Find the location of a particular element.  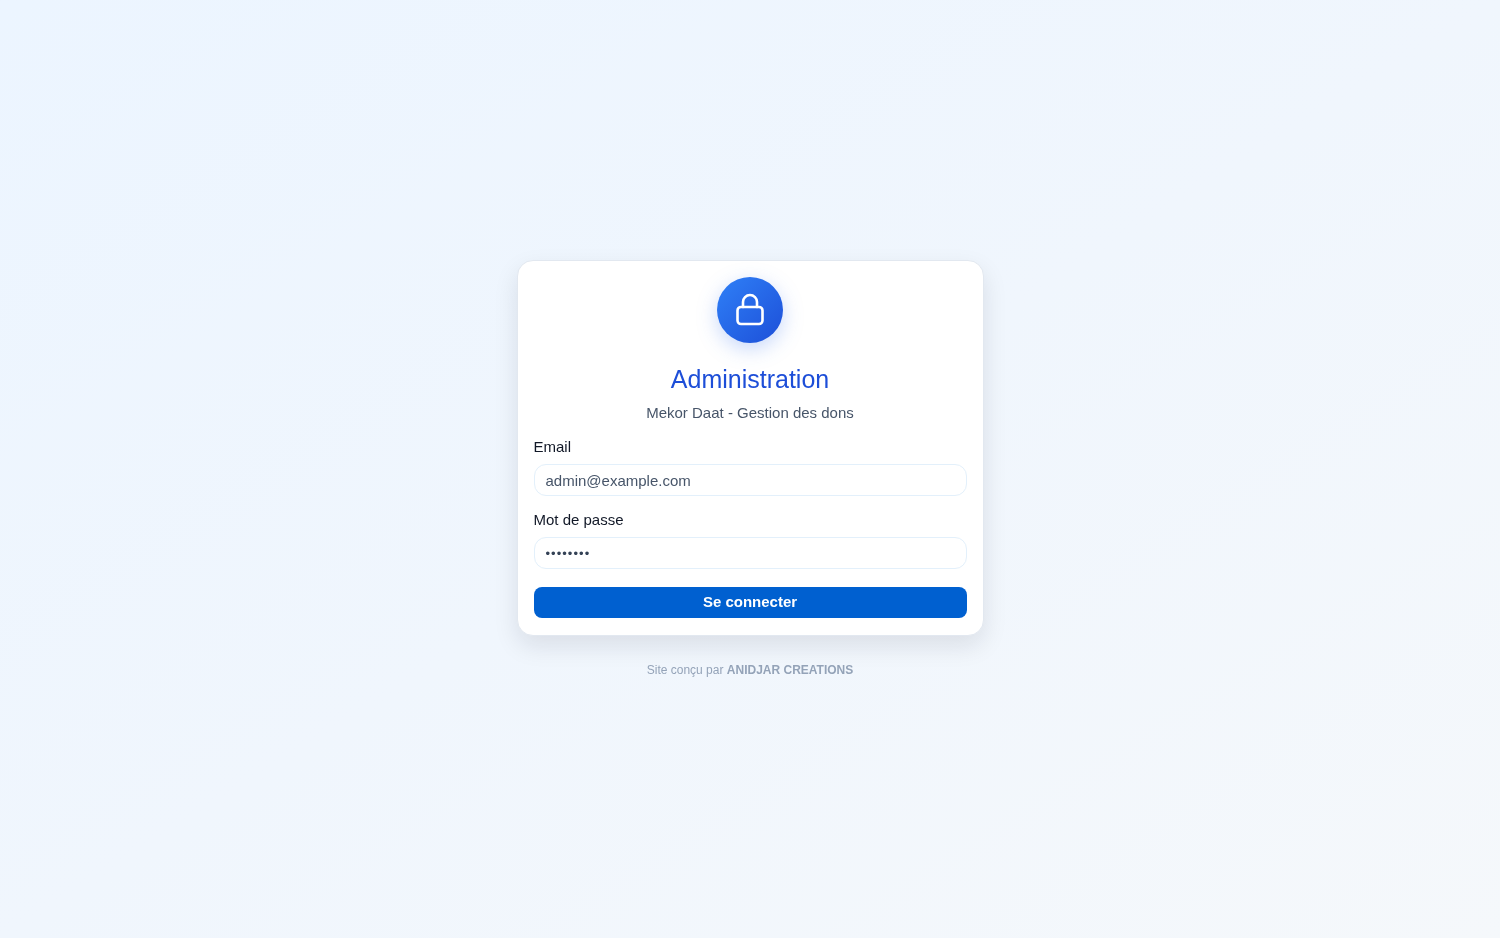

field-label: Mot de passe is located at coordinates (579, 520).